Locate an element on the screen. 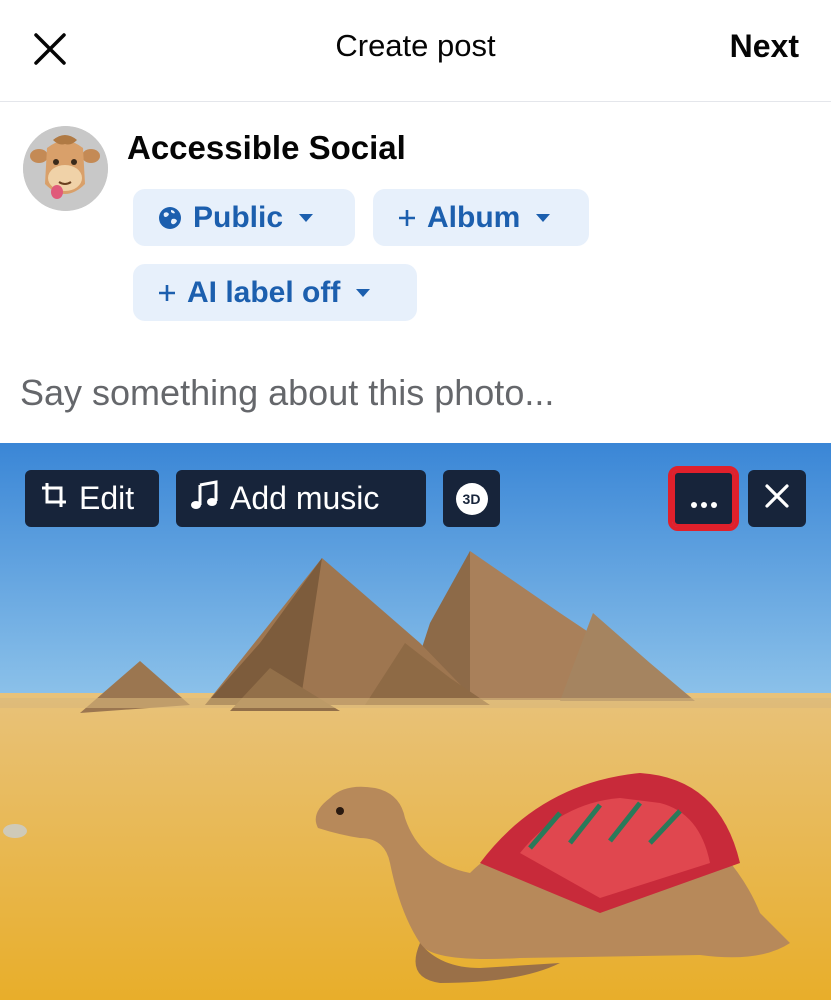 This screenshot has height=1000, width=831. close-button is located at coordinates (50, 49).